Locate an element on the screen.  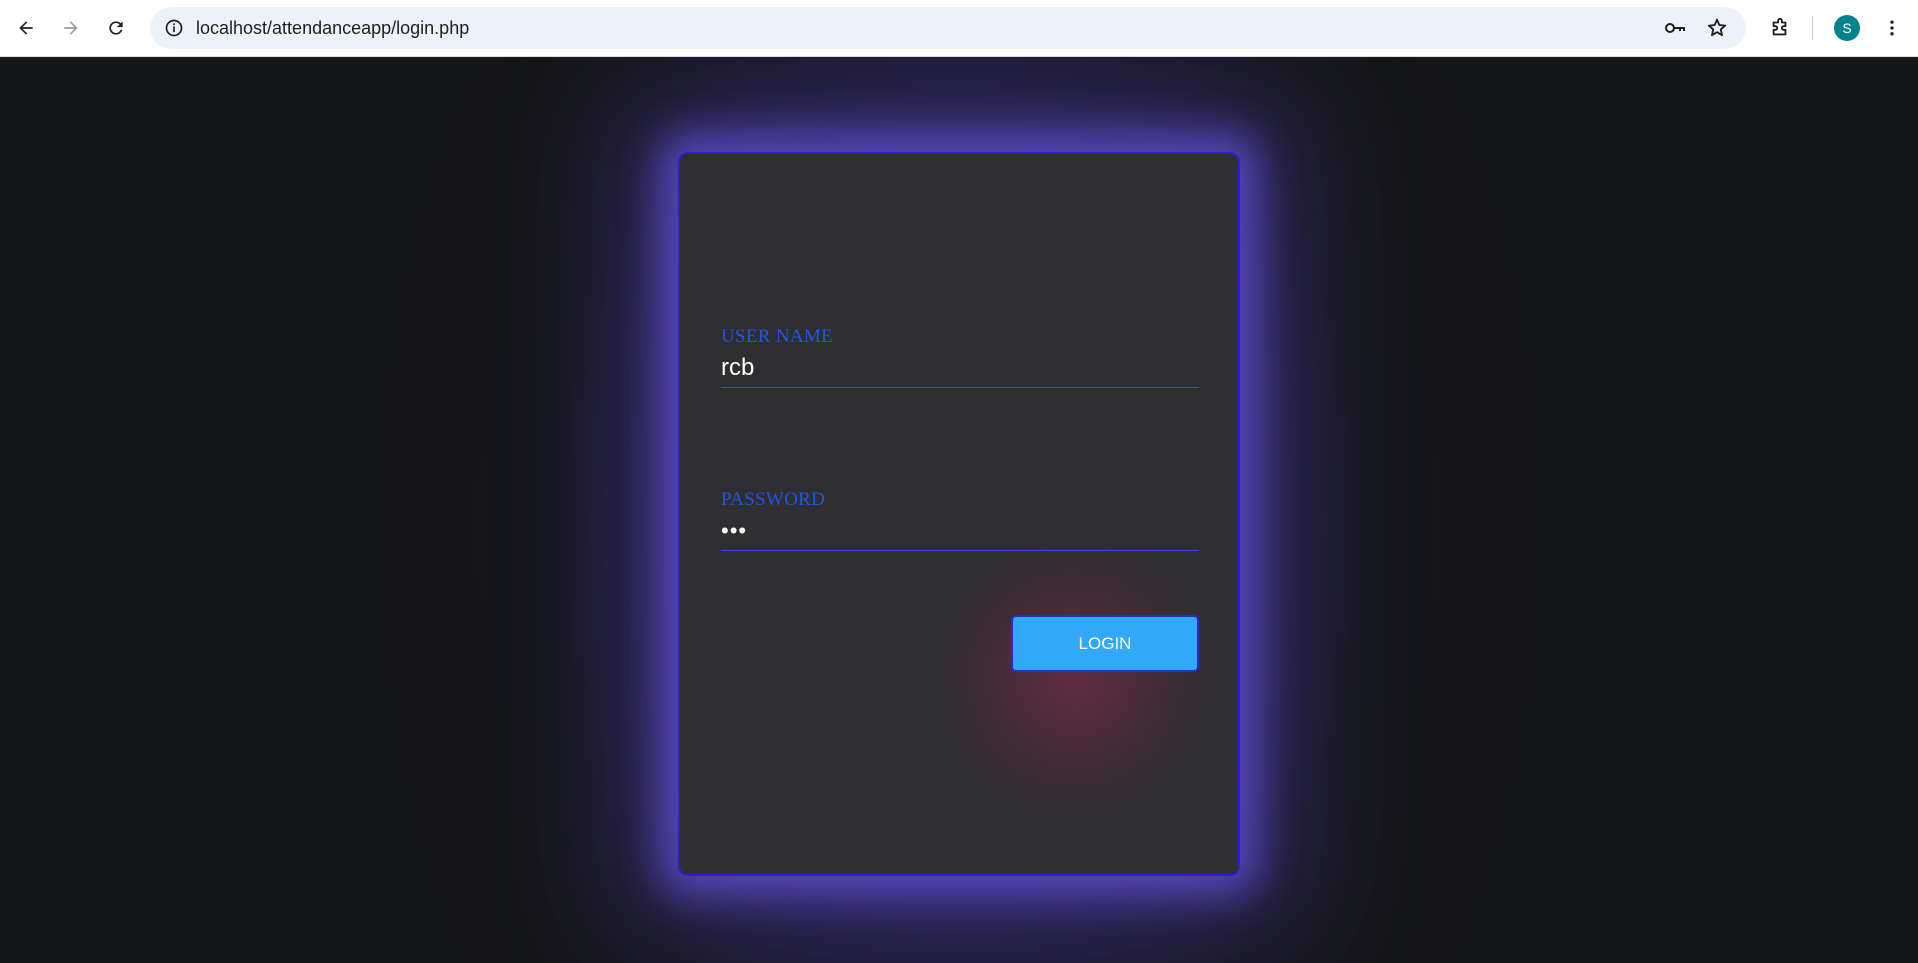
toolbar-divider is located at coordinates (1812, 28).